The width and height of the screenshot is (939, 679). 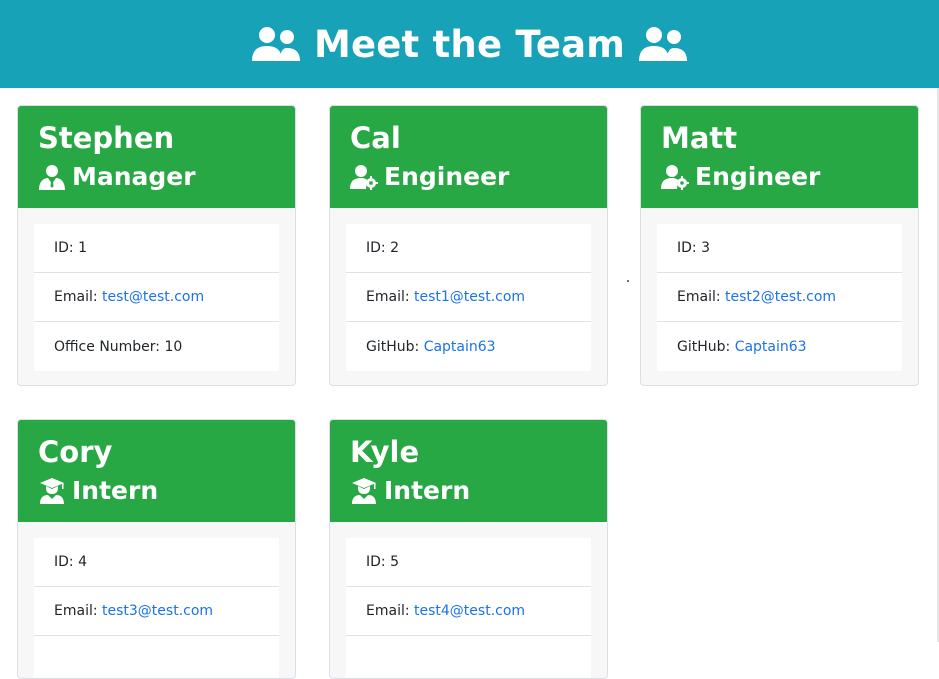 I want to click on office-number-text: Office Number: 10, so click(x=118, y=346).